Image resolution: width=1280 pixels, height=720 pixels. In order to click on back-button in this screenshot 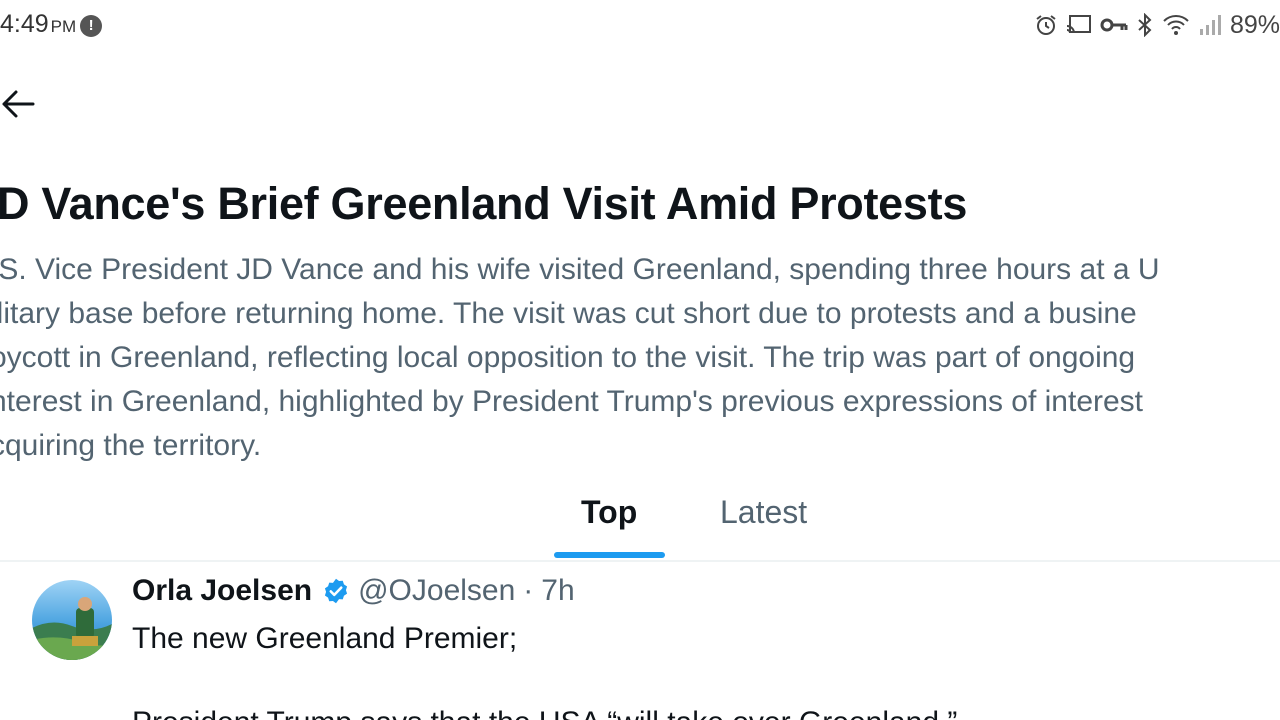, I will do `click(20, 104)`.